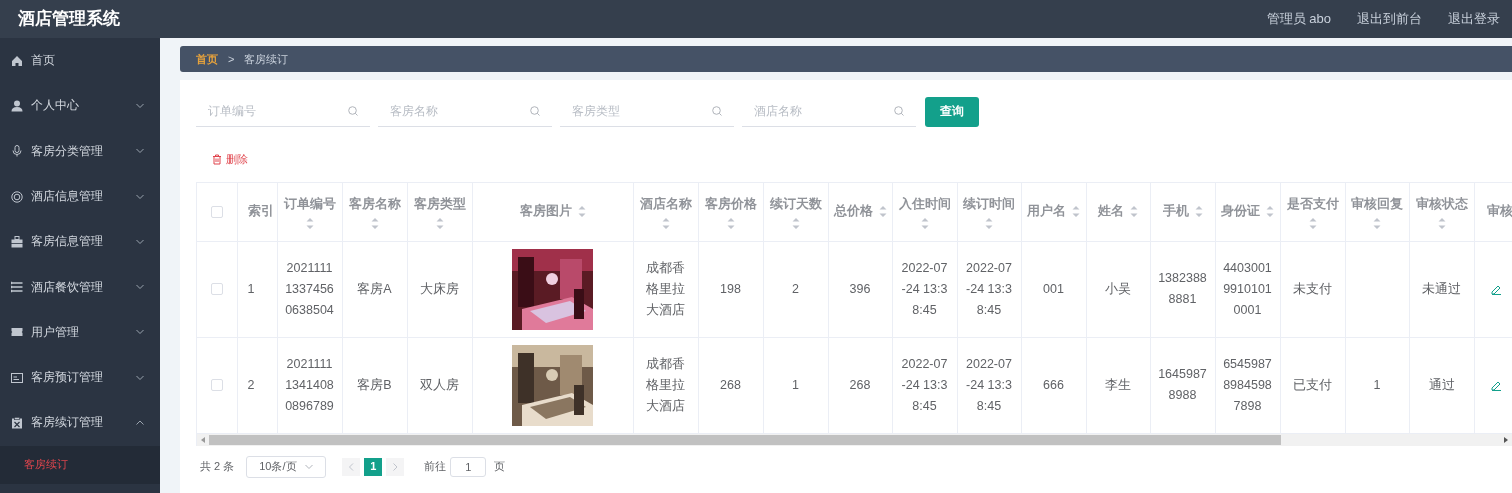 This screenshot has width=1512, height=493. I want to click on scrollbar-thumb, so click(745, 439).